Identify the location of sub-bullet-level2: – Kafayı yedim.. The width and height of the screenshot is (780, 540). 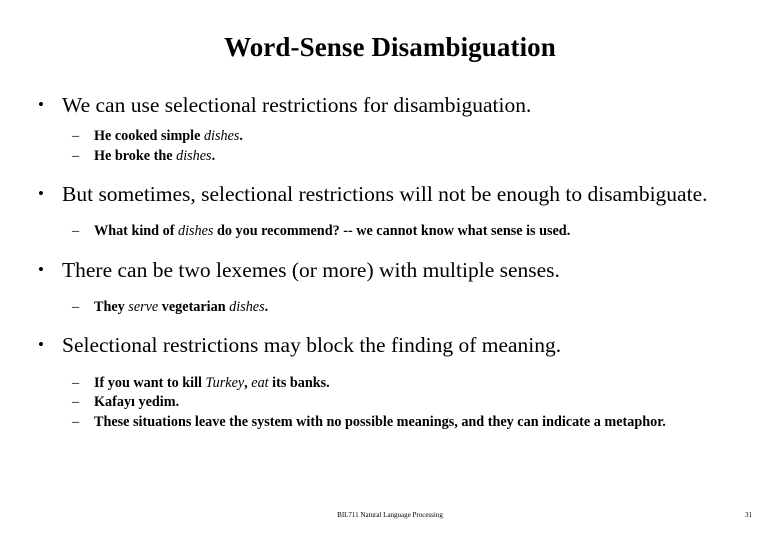
(389, 402).